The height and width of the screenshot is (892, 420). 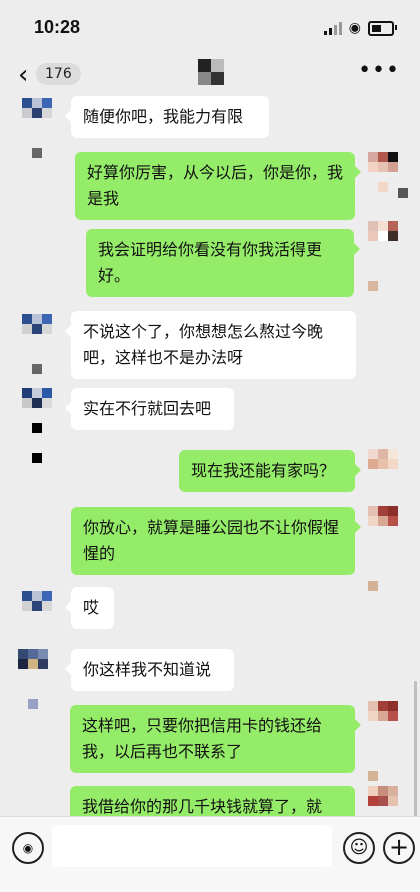 What do you see at coordinates (28, 848) in the screenshot?
I see `voice-input-icon: ◉` at bounding box center [28, 848].